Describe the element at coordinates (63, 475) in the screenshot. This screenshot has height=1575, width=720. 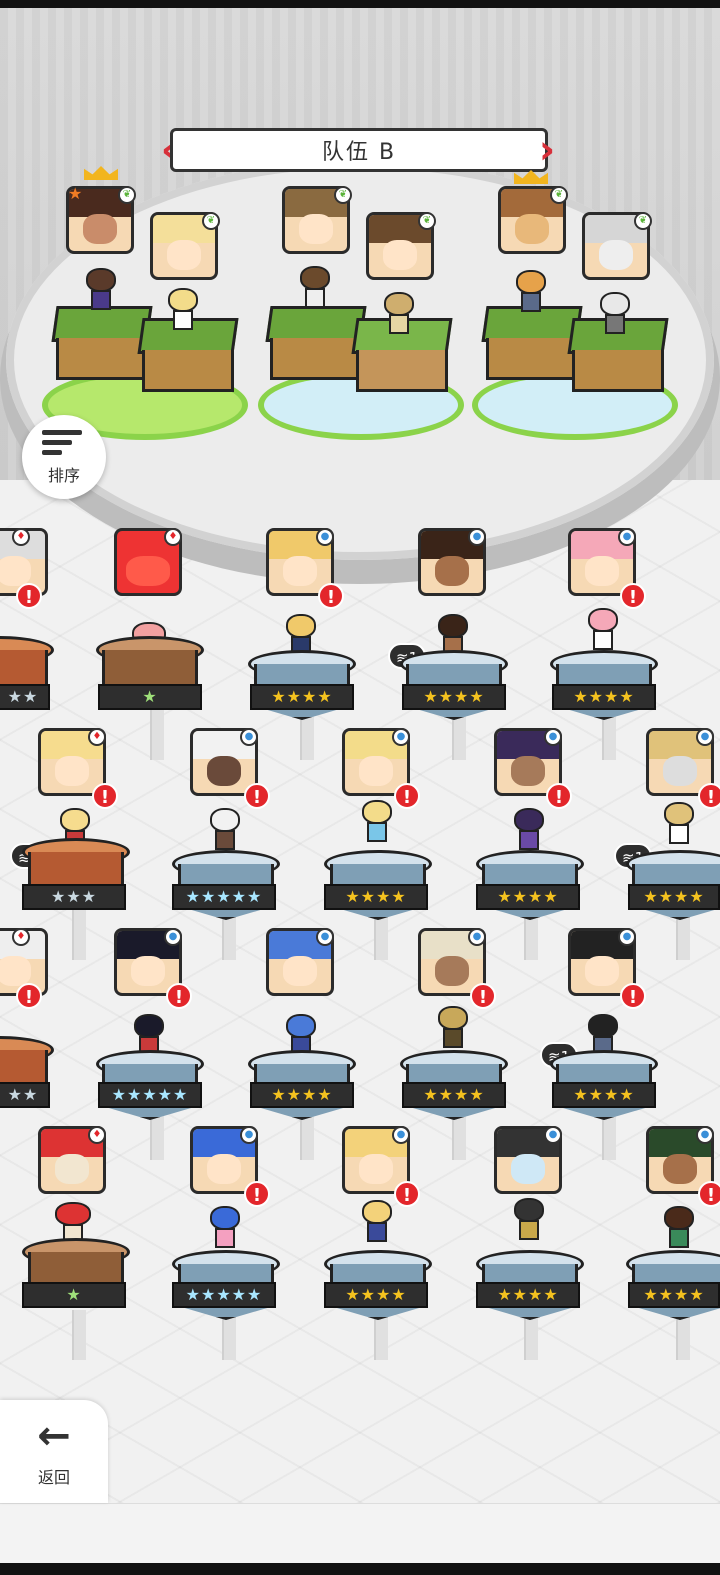
I see `sort-label: 排序` at that location.